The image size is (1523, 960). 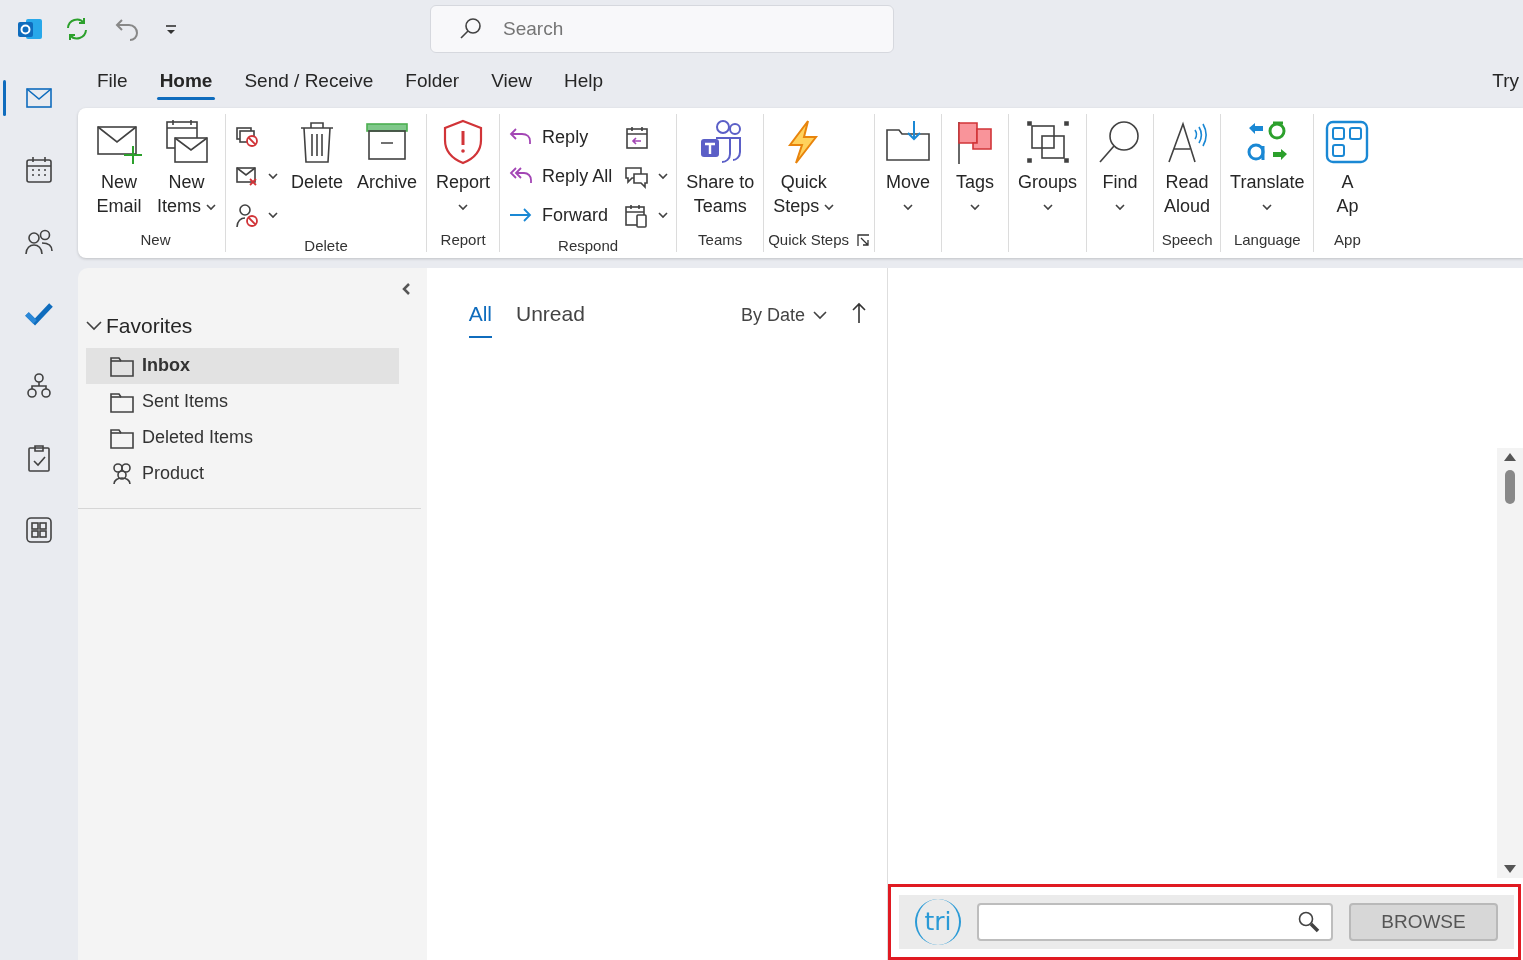 What do you see at coordinates (809, 239) in the screenshot?
I see `group-label: Quick Steps` at bounding box center [809, 239].